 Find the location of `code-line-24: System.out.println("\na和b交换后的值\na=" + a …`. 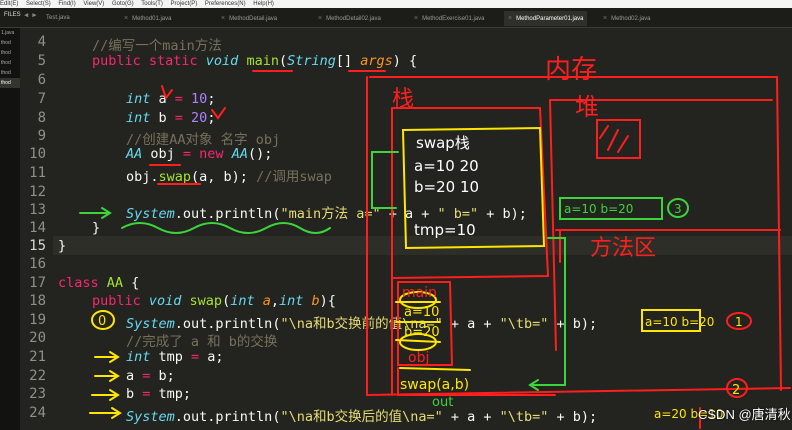

code-line-24: System.out.println("\na和b交换后的值\na=" + a … is located at coordinates (361, 415).